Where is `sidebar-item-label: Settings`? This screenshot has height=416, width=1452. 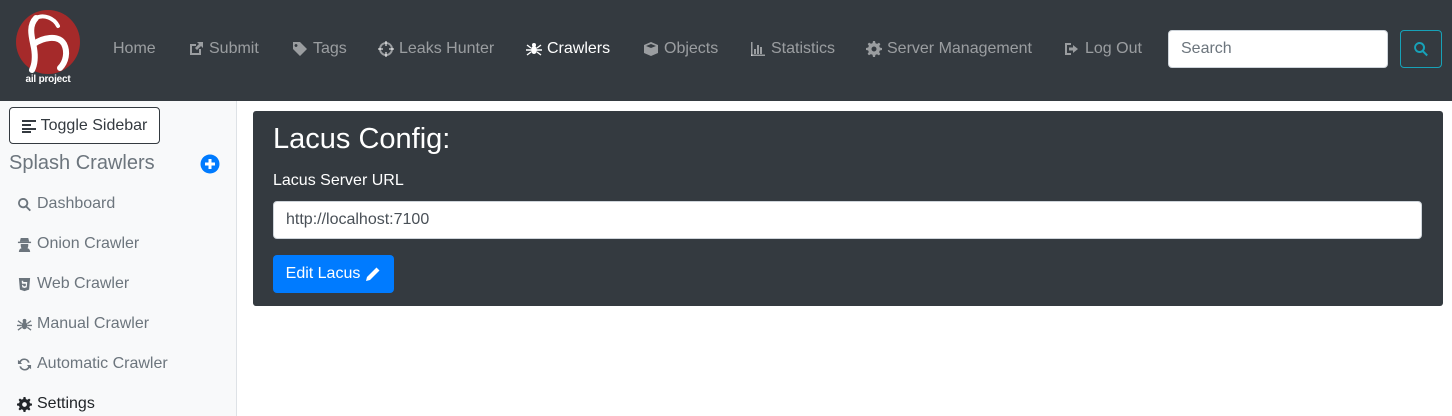 sidebar-item-label: Settings is located at coordinates (66, 403).